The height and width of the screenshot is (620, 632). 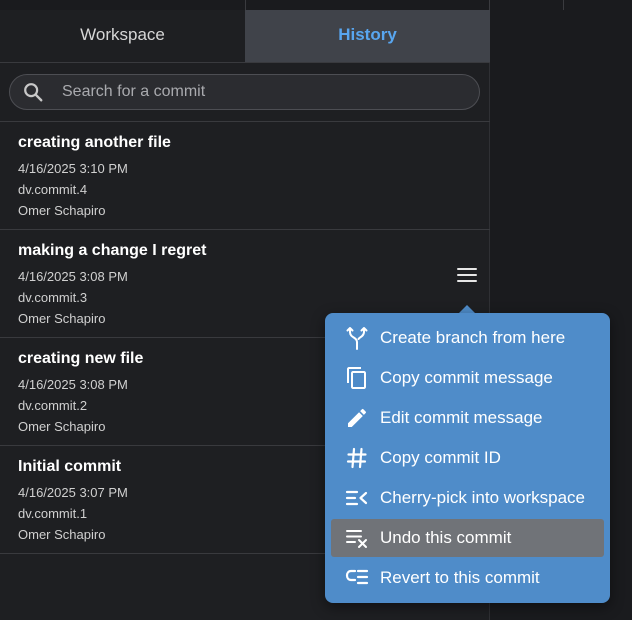 I want to click on menu-item-label: Copy commit message, so click(x=466, y=377).